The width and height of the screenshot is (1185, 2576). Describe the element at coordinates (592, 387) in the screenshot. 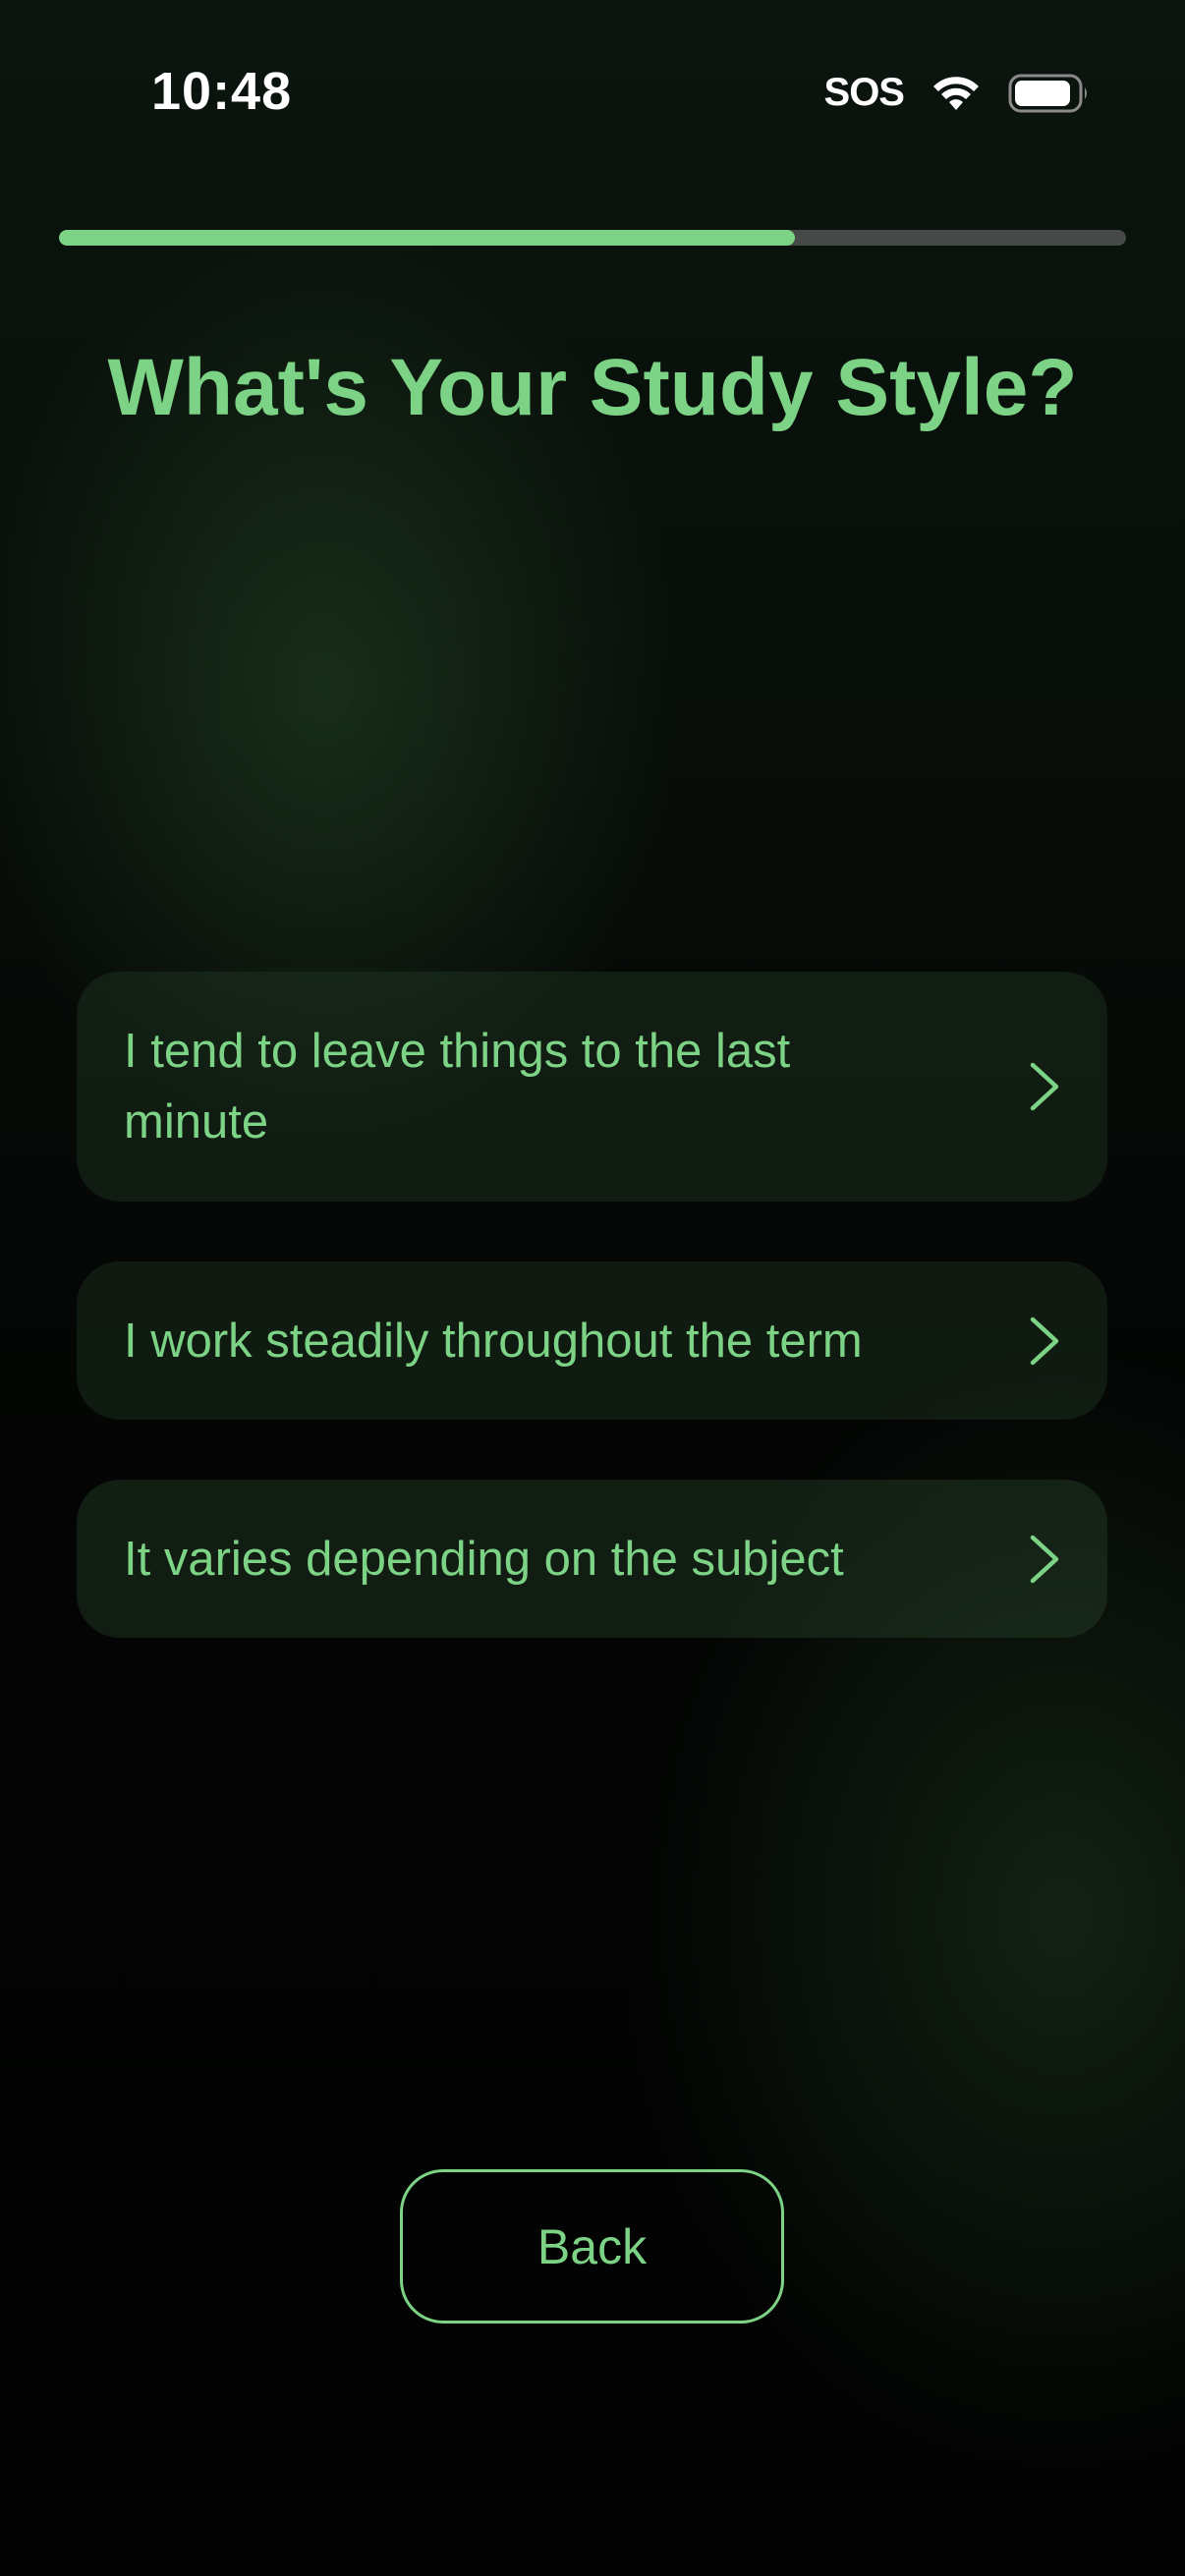

I see `page-title: What's Your Study Style?` at that location.